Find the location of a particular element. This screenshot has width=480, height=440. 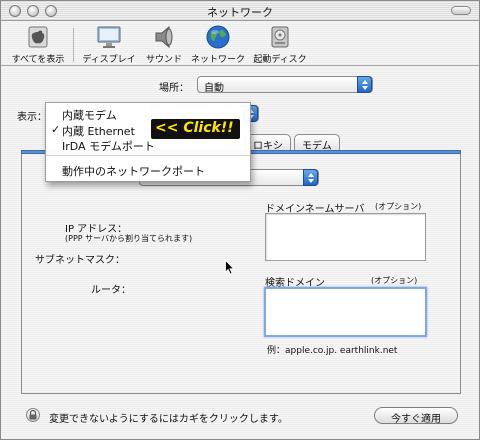

window-title: ネットワーク is located at coordinates (240, 12).